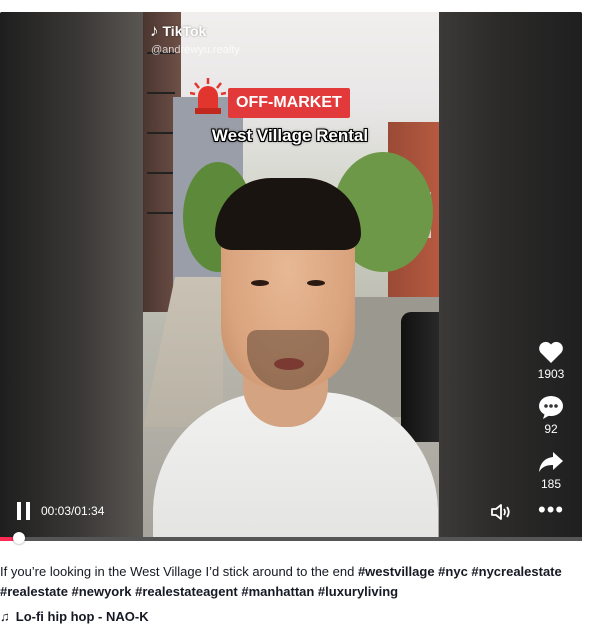 Image resolution: width=598 pixels, height=640 pixels. What do you see at coordinates (551, 484) in the screenshot?
I see `share-count: 185` at bounding box center [551, 484].